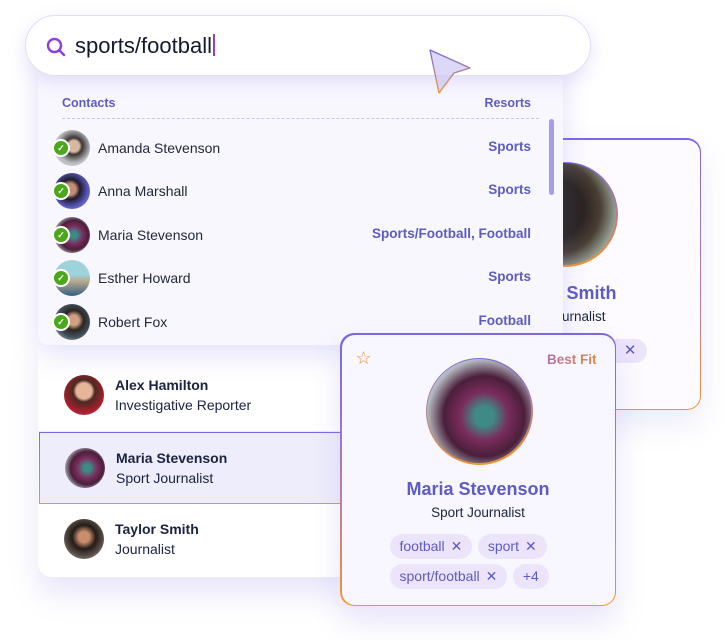  What do you see at coordinates (507, 103) in the screenshot?
I see `column-header-resorts: Resorts` at bounding box center [507, 103].